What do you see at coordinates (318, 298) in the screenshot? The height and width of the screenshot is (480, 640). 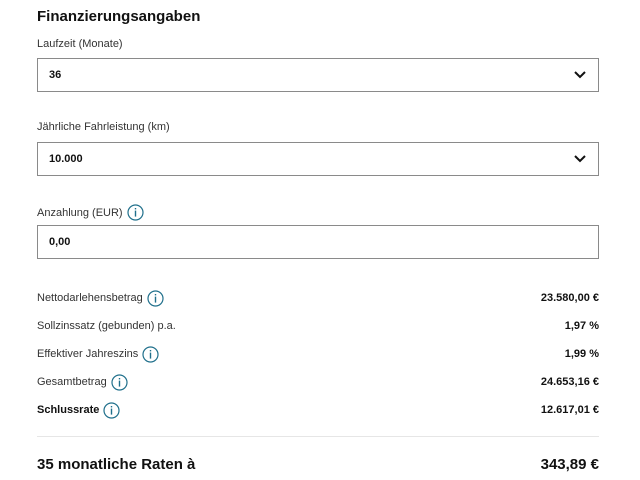 I see `summary-row-nettodarlehensbetrag: Nettodarlehensbetrag 23.580,00 €` at bounding box center [318, 298].